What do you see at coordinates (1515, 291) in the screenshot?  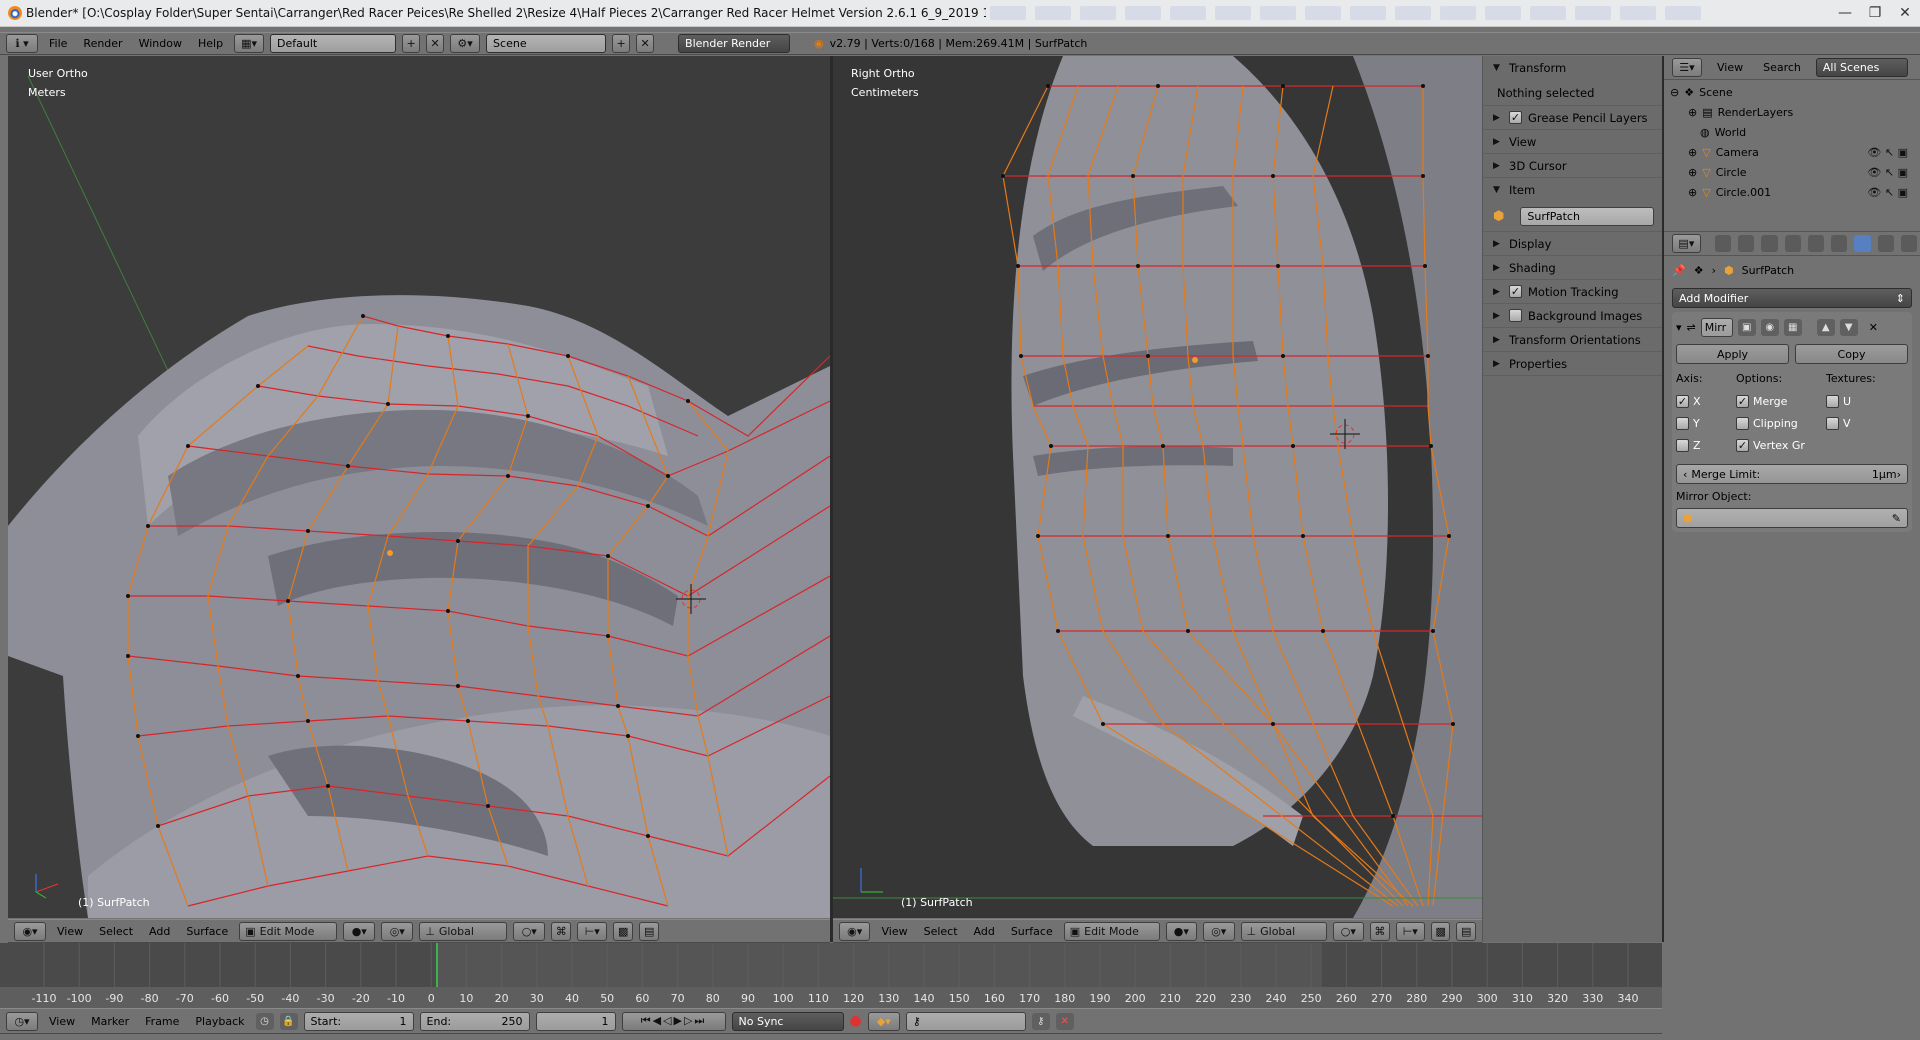 I see `motion-tracking-checkbox: ✓` at bounding box center [1515, 291].